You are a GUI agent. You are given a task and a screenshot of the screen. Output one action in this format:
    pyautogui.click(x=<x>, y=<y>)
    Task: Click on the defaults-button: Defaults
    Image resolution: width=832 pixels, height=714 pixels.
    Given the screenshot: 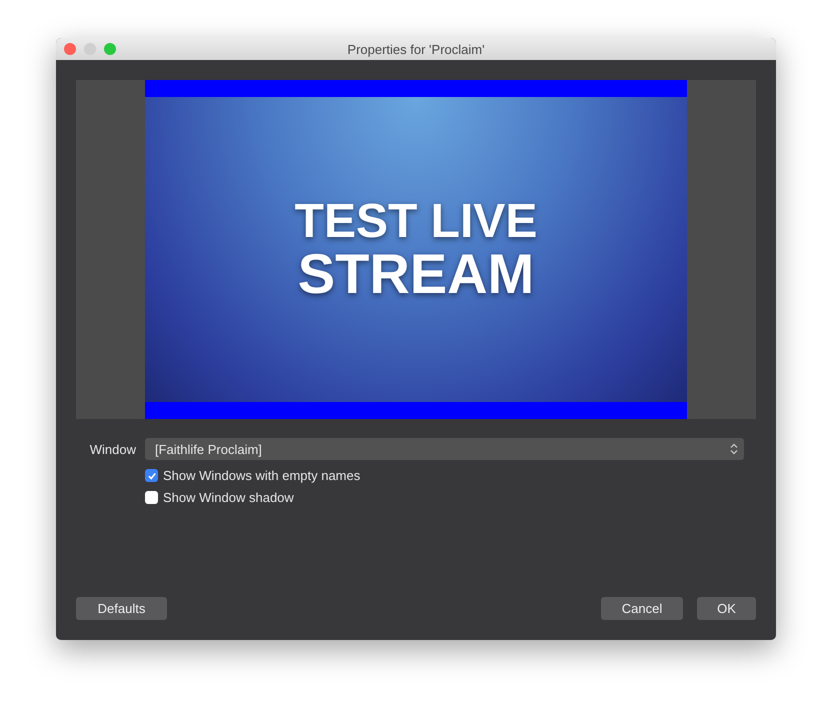 What is the action you would take?
    pyautogui.click(x=121, y=608)
    